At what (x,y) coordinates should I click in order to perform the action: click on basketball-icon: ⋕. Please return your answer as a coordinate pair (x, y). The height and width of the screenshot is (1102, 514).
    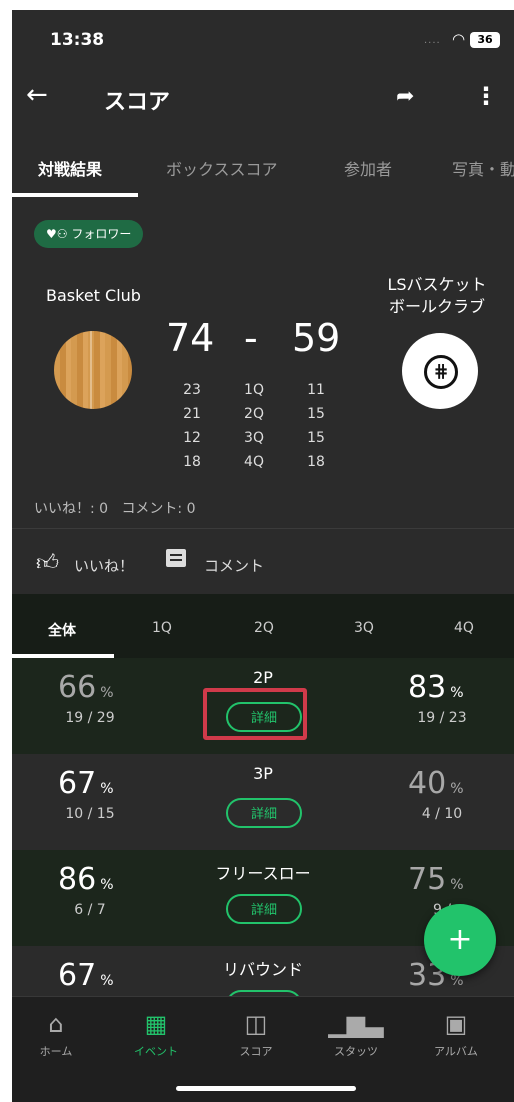
    Looking at the image, I should click on (441, 372).